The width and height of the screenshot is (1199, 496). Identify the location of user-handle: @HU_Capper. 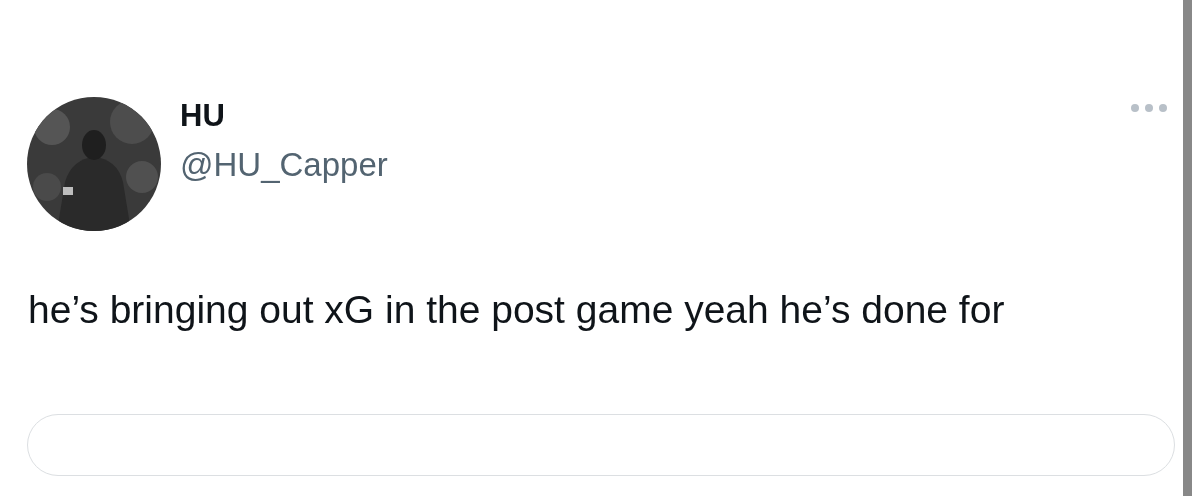
(284, 165).